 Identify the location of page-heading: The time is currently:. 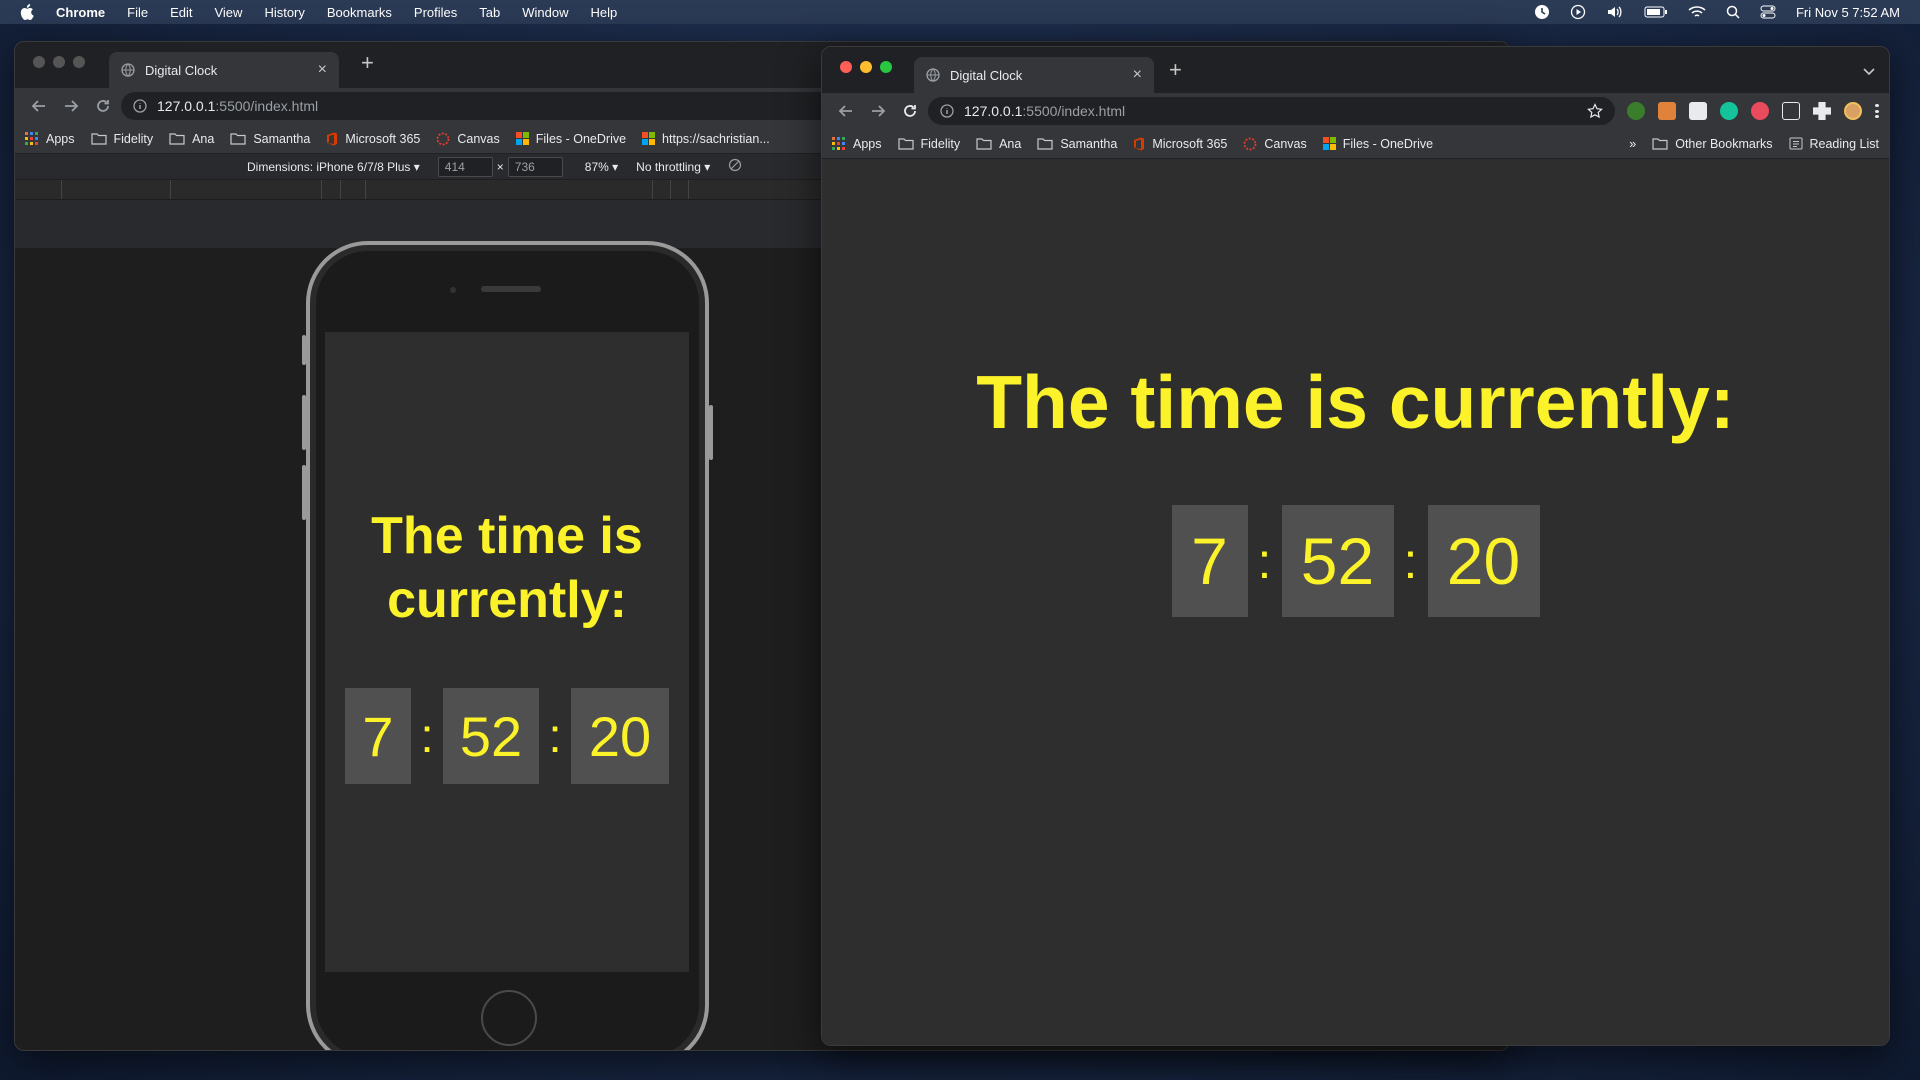
(1355, 402).